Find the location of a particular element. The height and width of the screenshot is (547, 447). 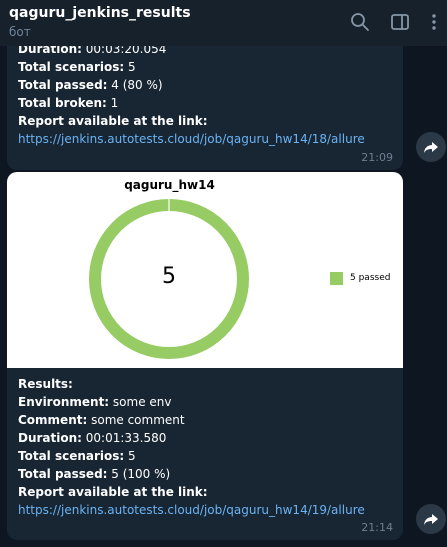

chat-subtitle: бот is located at coordinates (20, 32).